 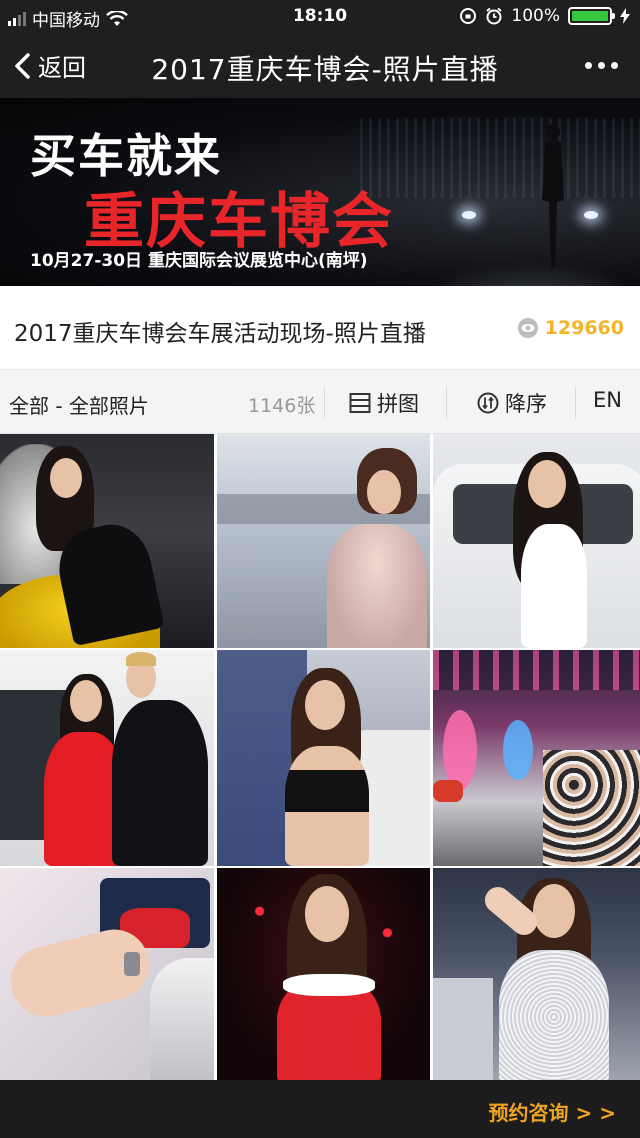 I want to click on headlight-left, so click(x=469, y=215).